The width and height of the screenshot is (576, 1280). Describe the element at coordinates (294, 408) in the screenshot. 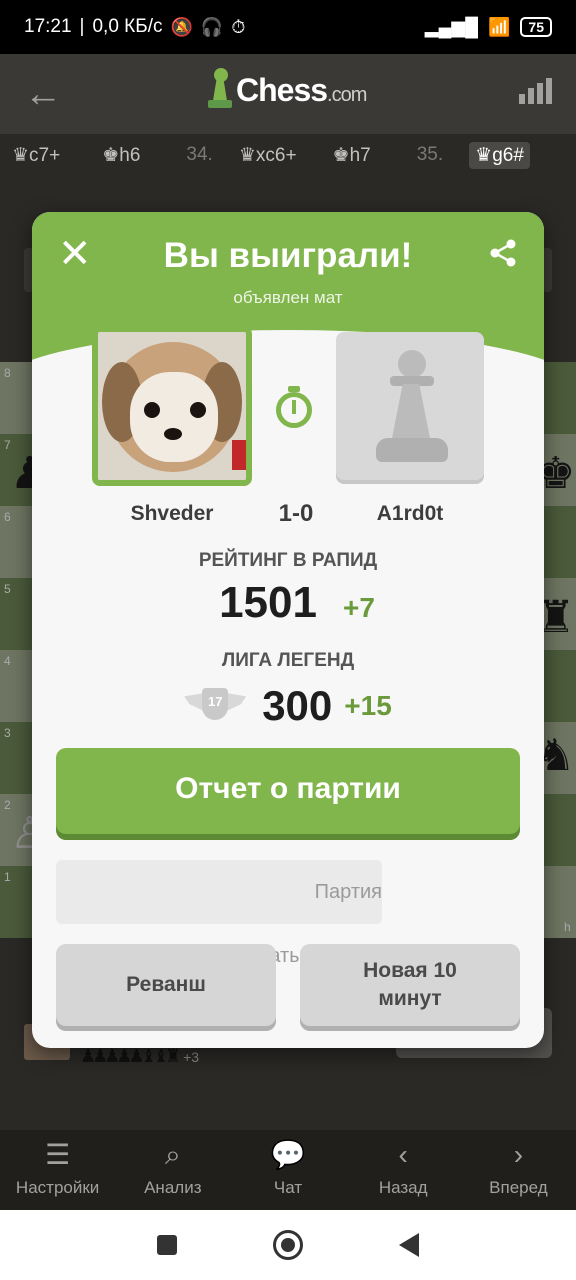

I see `stopwatch-icon` at that location.